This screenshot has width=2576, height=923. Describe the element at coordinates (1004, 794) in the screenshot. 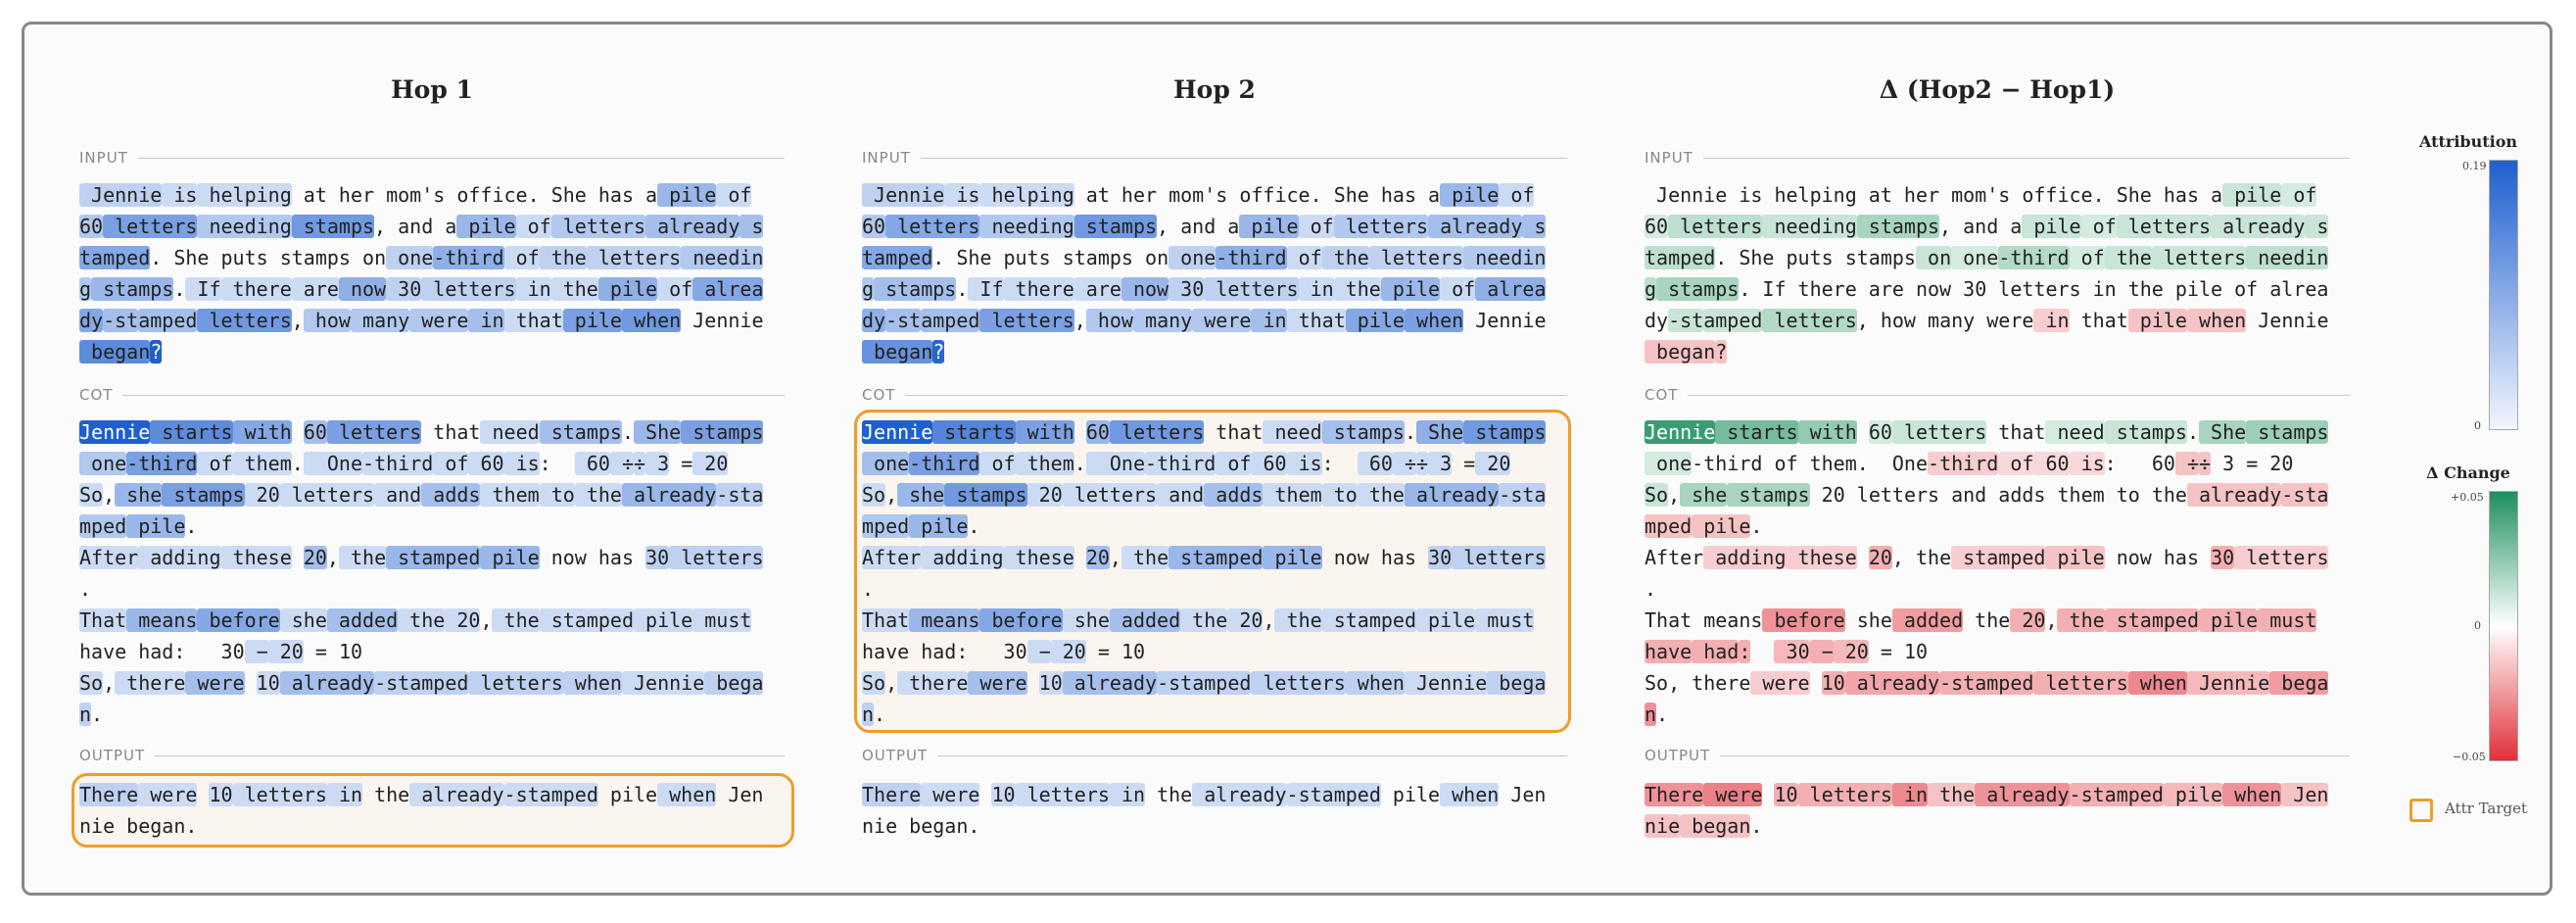

I see `output-token: 10` at that location.